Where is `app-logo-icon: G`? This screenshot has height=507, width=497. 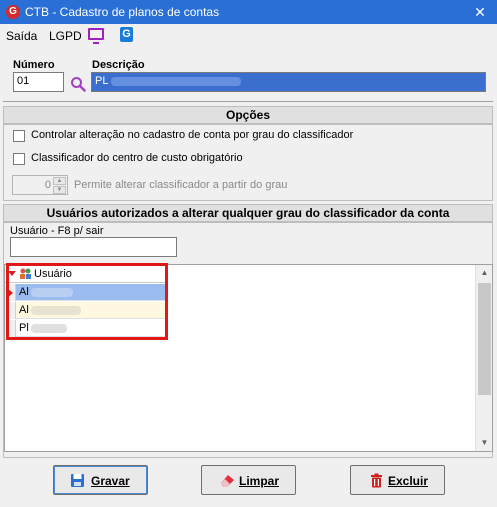 app-logo-icon: G is located at coordinates (13, 12).